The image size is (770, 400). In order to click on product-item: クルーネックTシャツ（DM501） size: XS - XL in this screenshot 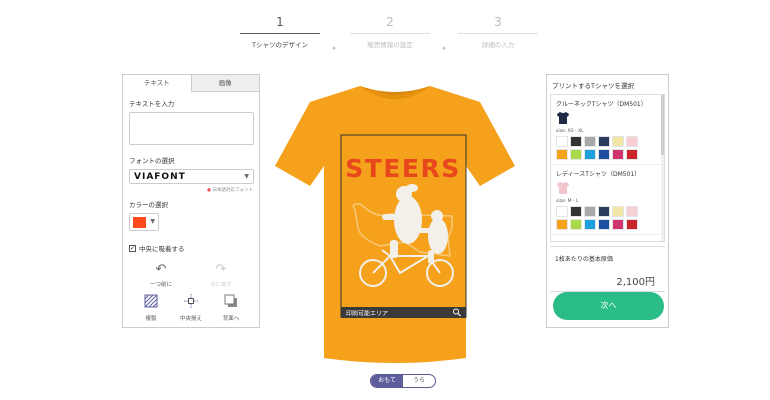, I will do `click(607, 130)`.